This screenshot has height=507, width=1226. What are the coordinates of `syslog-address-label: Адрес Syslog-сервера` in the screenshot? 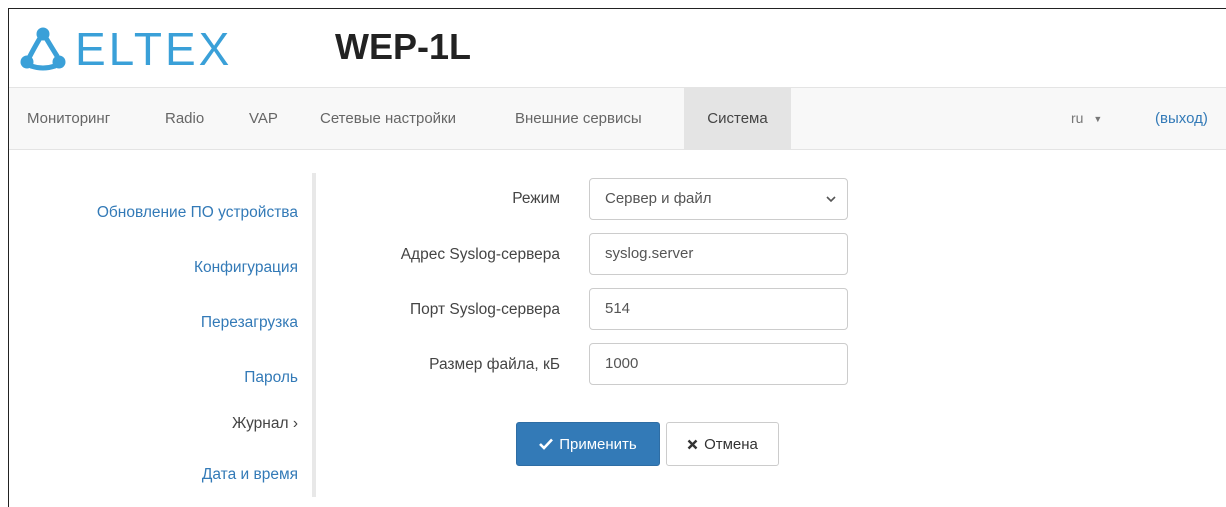 It's located at (480, 254).